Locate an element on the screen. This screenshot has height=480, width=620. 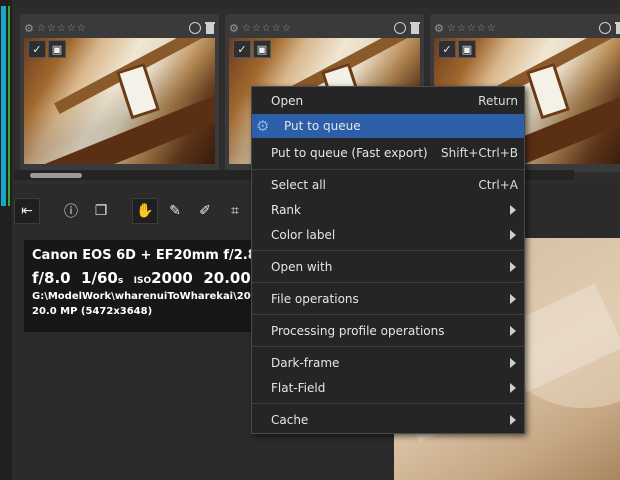
menu-item-label: Open with is located at coordinates (302, 267).